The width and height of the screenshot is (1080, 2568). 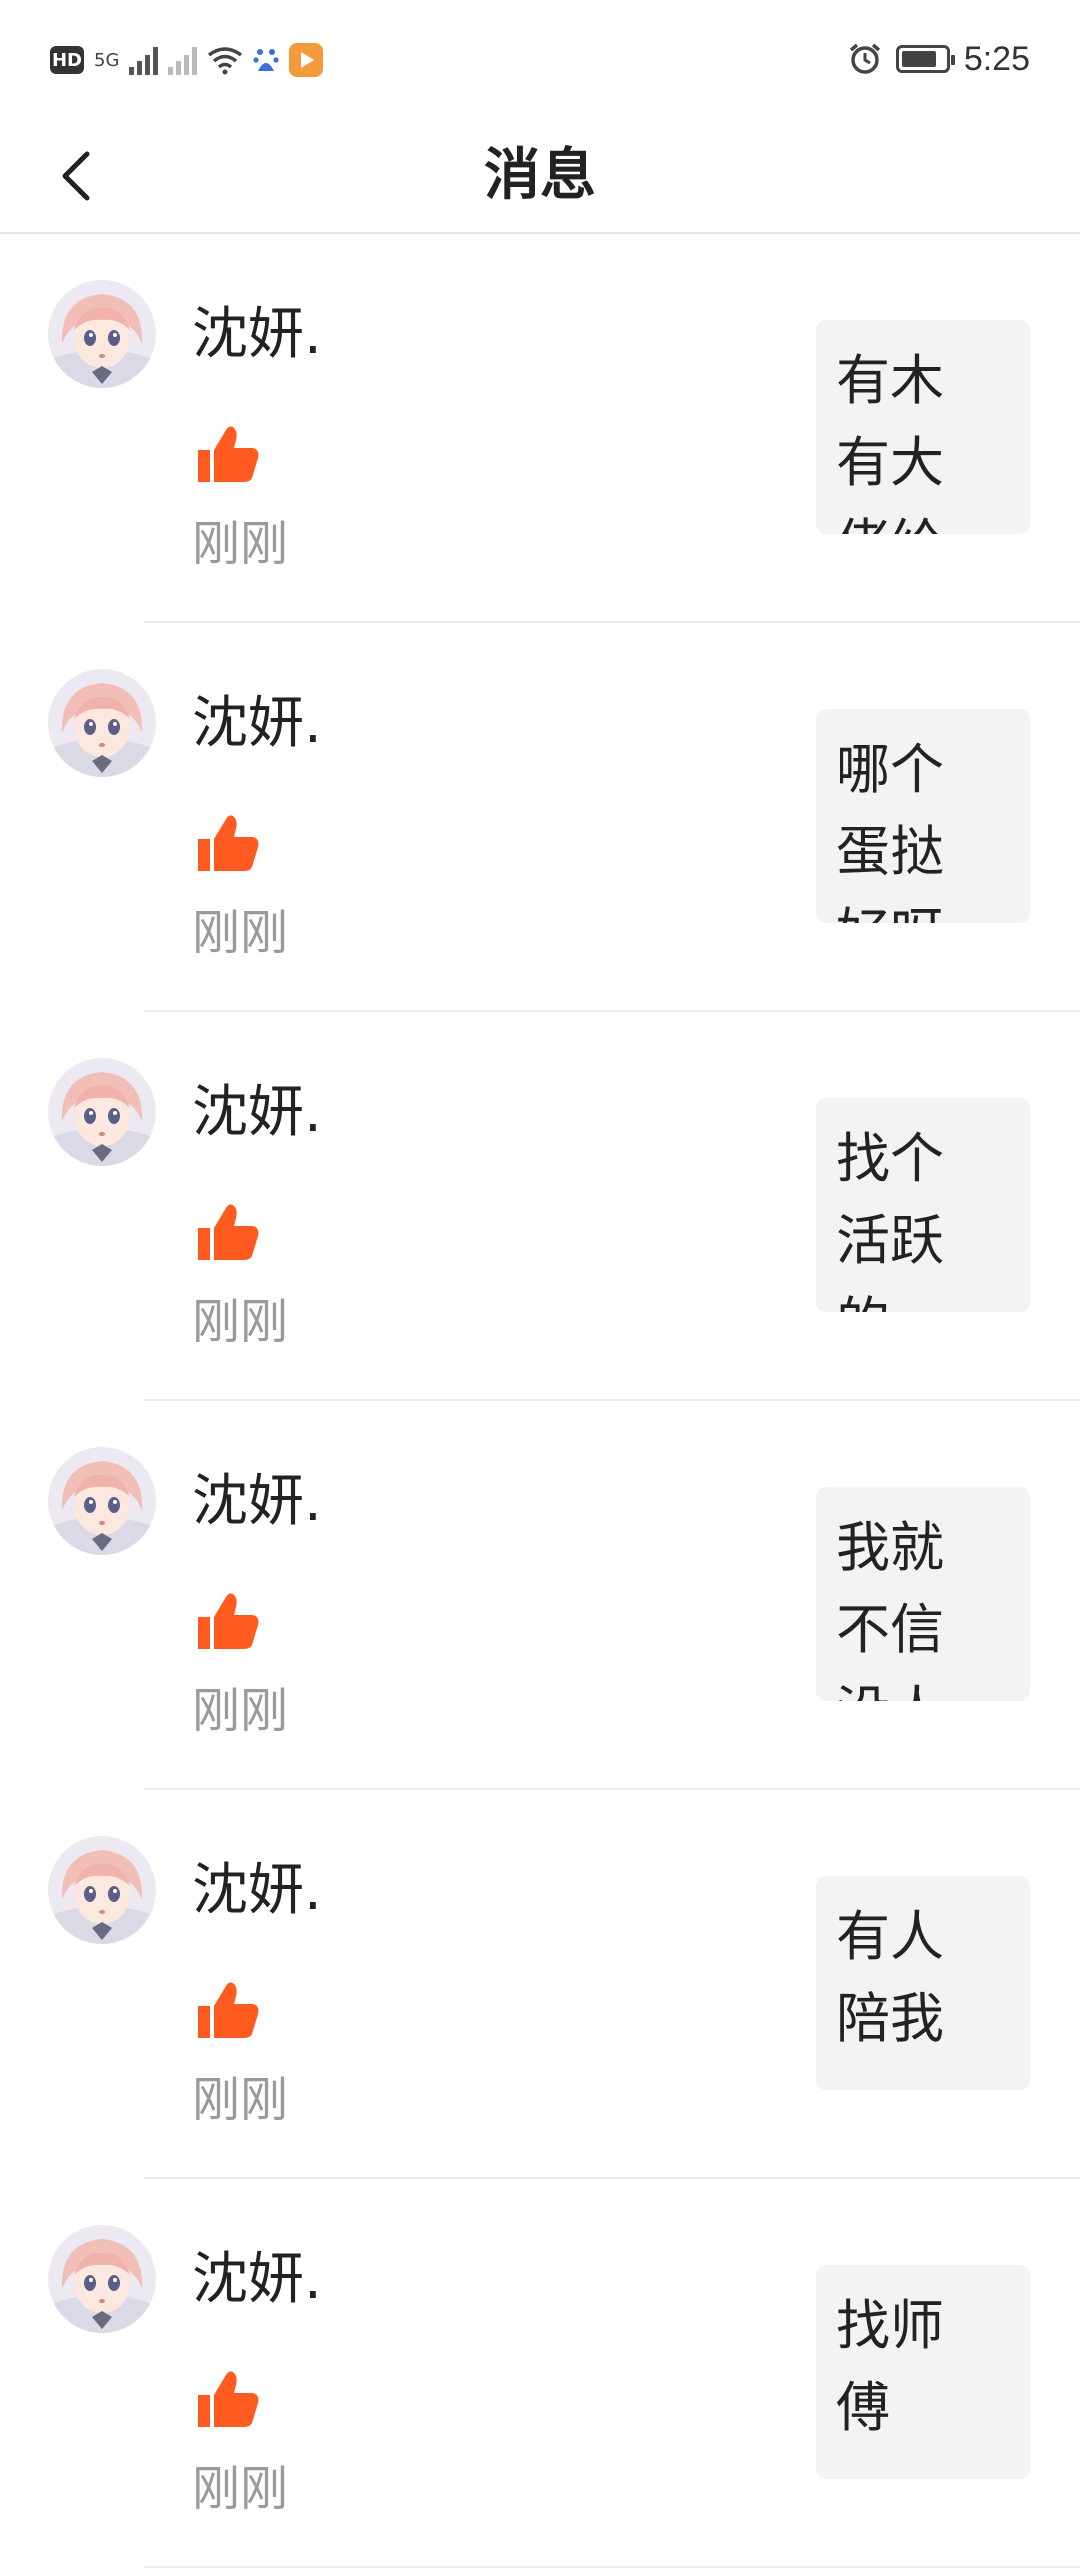 What do you see at coordinates (890, 441) in the screenshot?
I see `post-preview-text: 有木有大佬给` at bounding box center [890, 441].